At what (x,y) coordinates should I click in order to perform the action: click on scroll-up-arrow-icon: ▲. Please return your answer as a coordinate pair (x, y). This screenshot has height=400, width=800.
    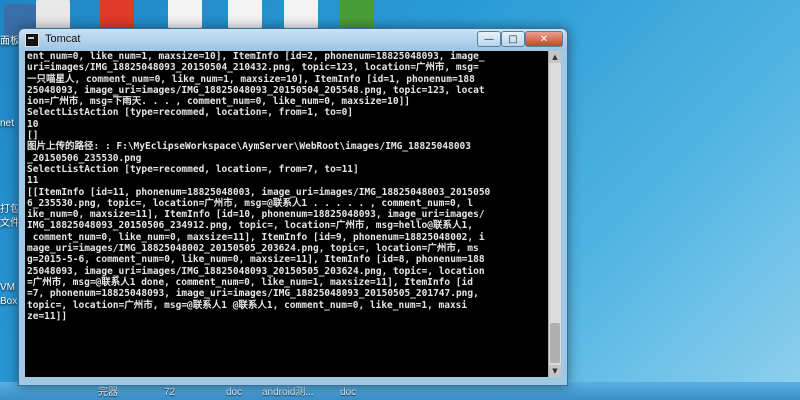
    Looking at the image, I should click on (555, 57).